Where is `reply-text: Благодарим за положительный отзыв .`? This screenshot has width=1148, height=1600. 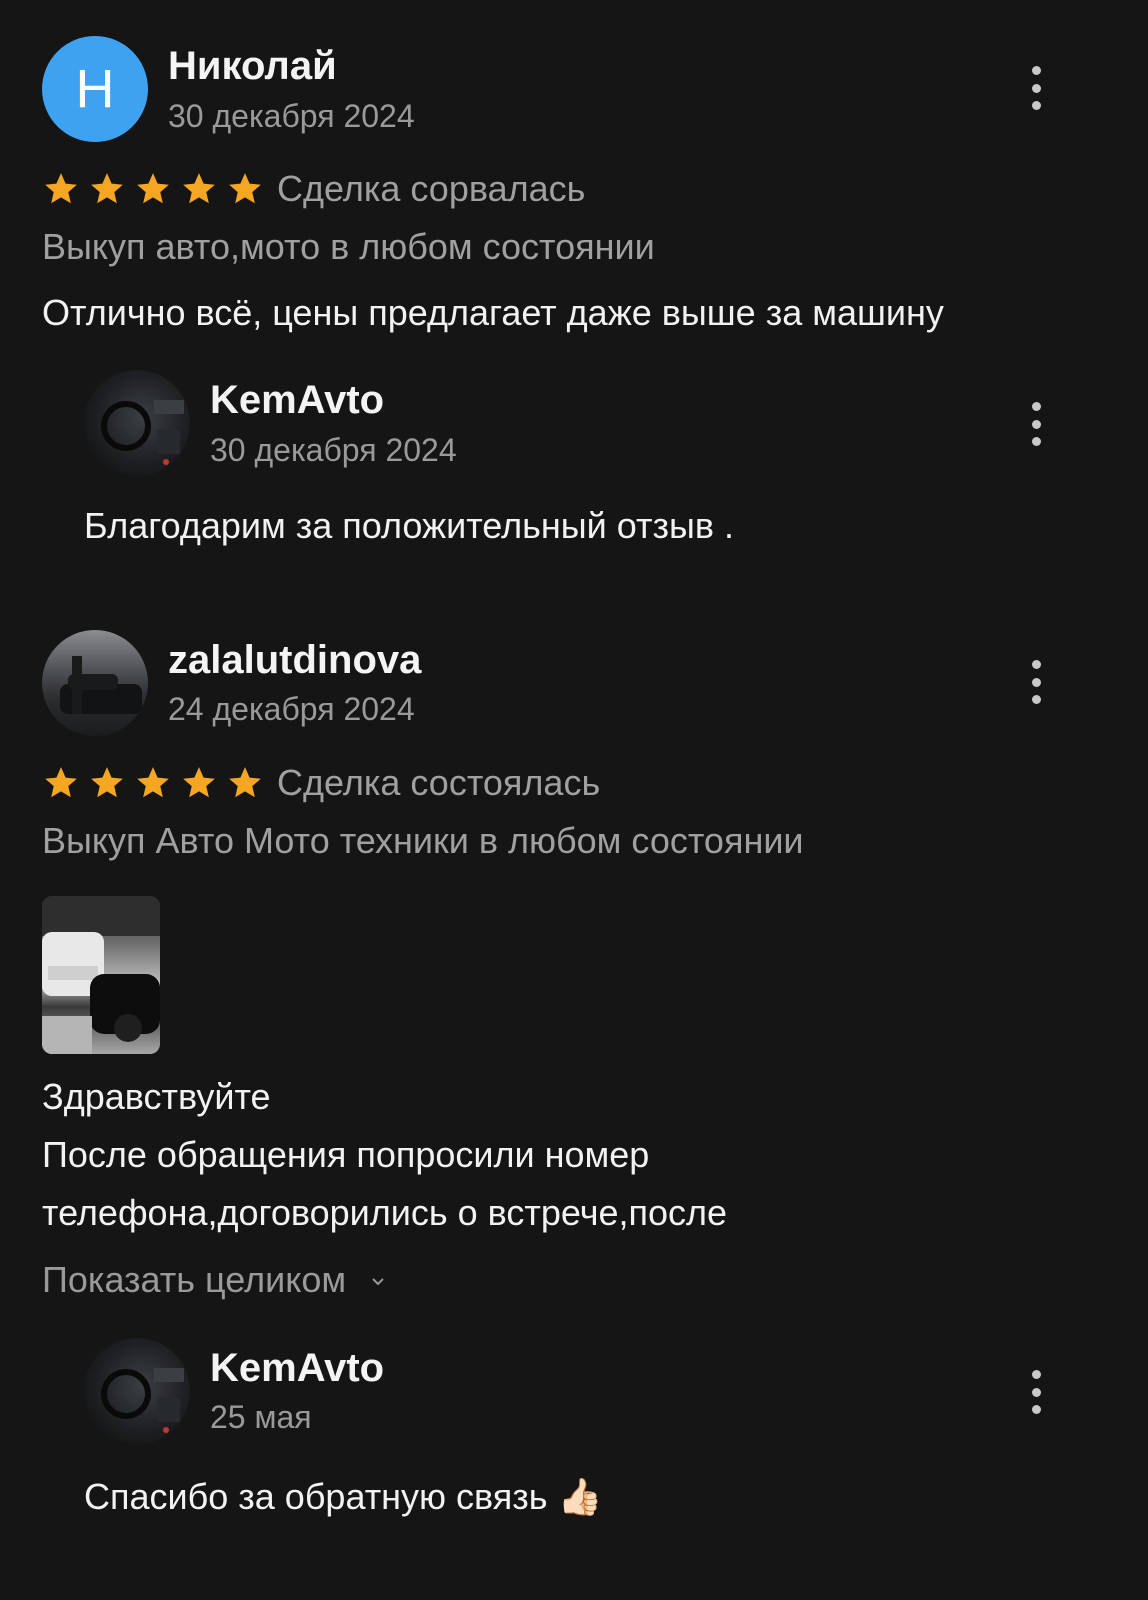
reply-text: Благодарим за положительный отзыв . is located at coordinates (409, 525).